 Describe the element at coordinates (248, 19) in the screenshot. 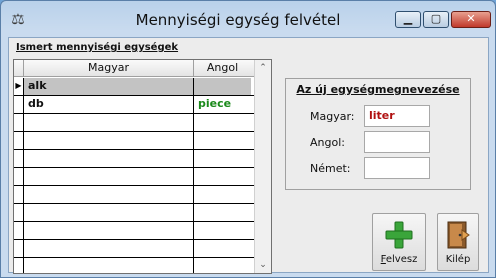

I see `title-bar: ⚖ Mennyiségi egység felvétel ▁ ▢ ✕` at that location.